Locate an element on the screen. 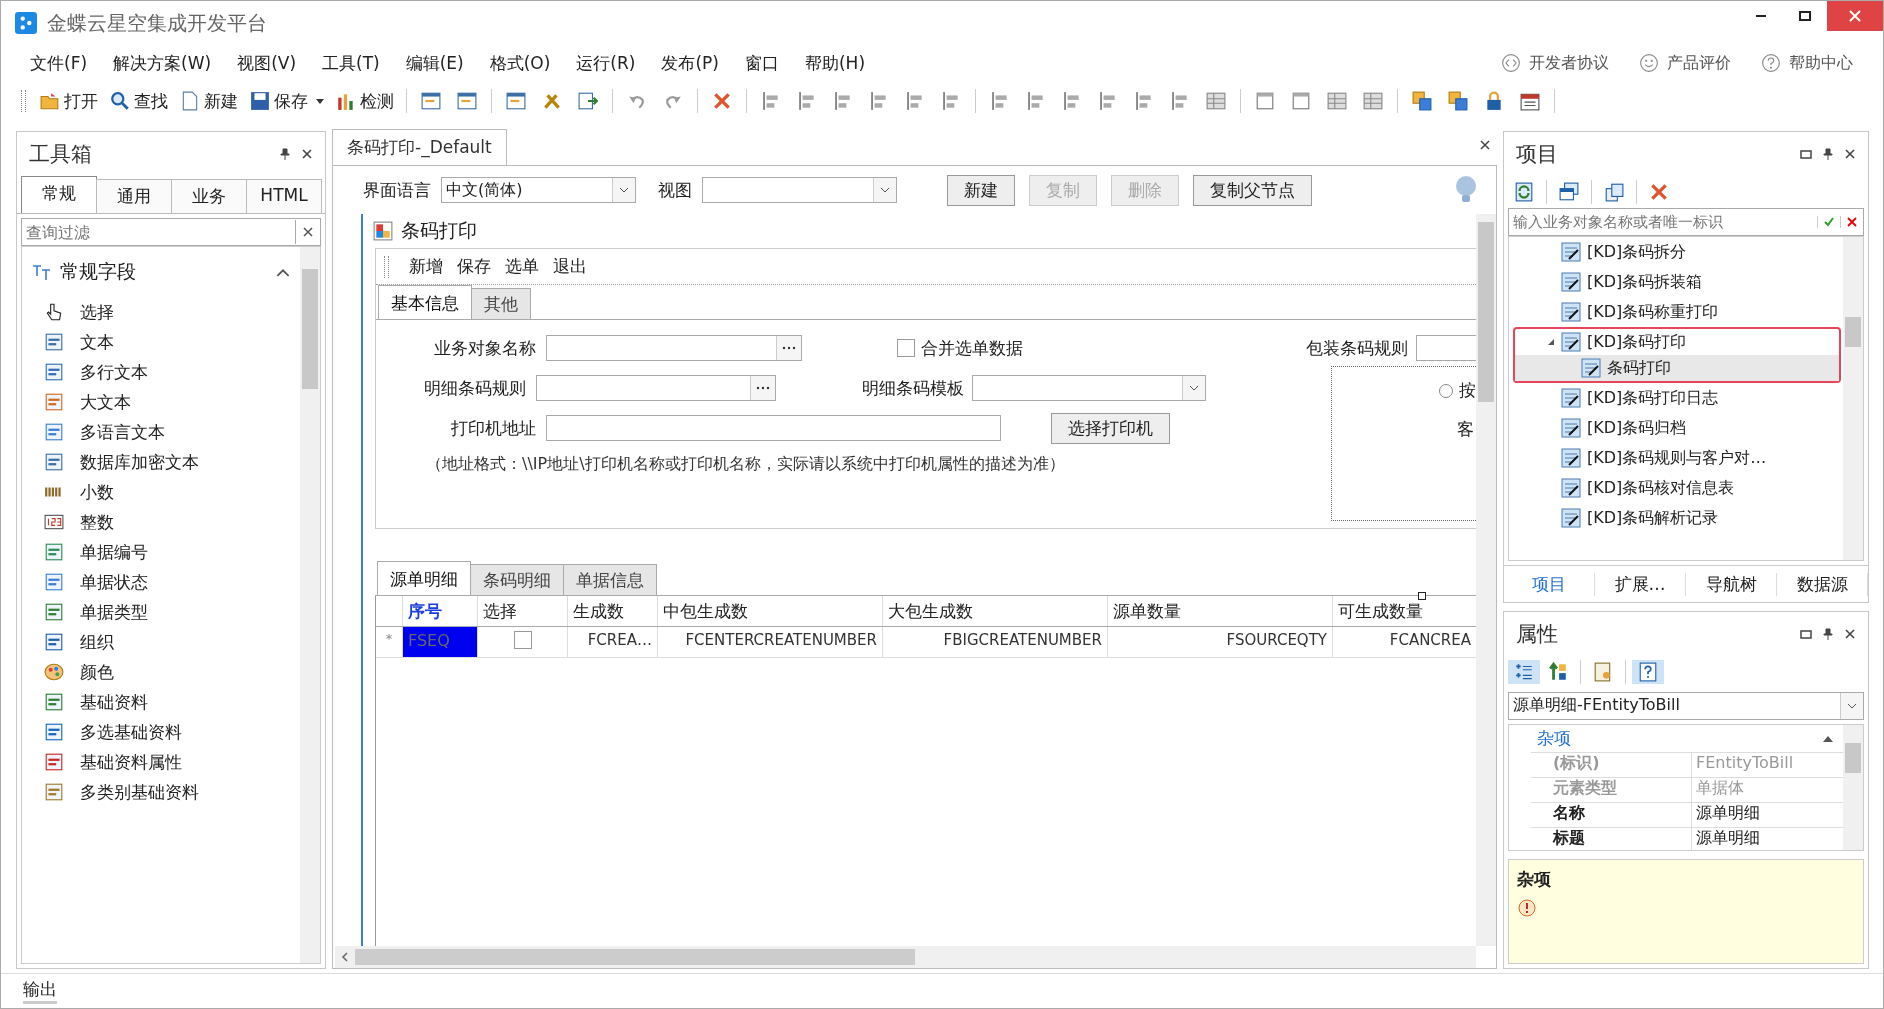 This screenshot has height=1009, width=1884. tree-item: [KD]条码核对信息表 is located at coordinates (1677, 488).